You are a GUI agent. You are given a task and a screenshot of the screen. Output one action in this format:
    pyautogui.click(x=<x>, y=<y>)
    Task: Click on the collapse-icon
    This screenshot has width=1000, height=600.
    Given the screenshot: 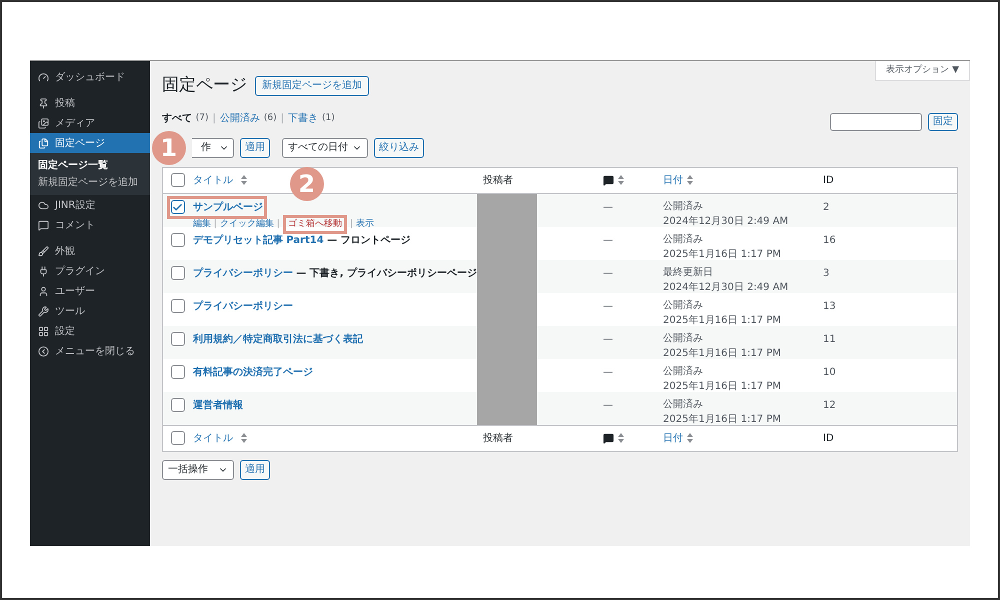 What is the action you would take?
    pyautogui.click(x=43, y=351)
    